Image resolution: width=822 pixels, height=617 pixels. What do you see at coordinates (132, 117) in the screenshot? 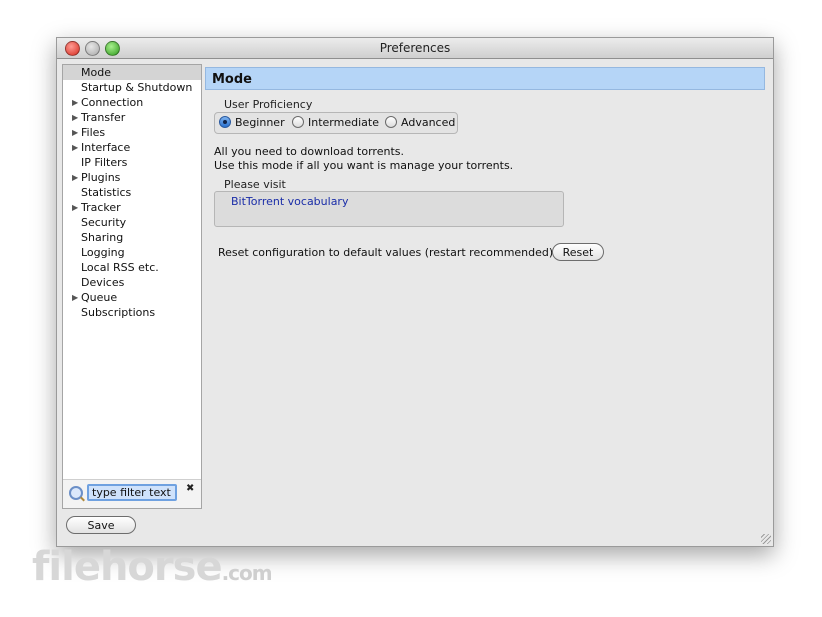
I see `sidebar-item-transfer: ▶ Transfer` at bounding box center [132, 117].